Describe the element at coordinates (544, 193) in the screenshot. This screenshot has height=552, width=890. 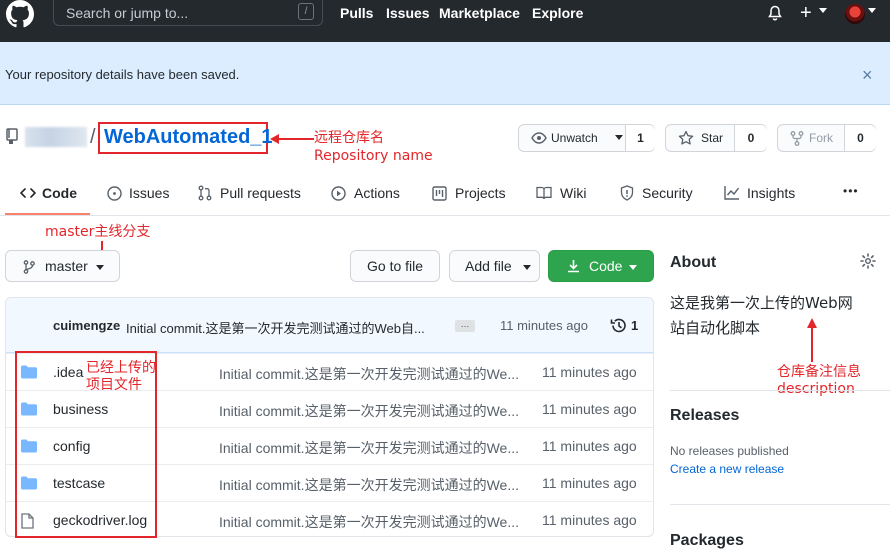
I see `book-icon` at that location.